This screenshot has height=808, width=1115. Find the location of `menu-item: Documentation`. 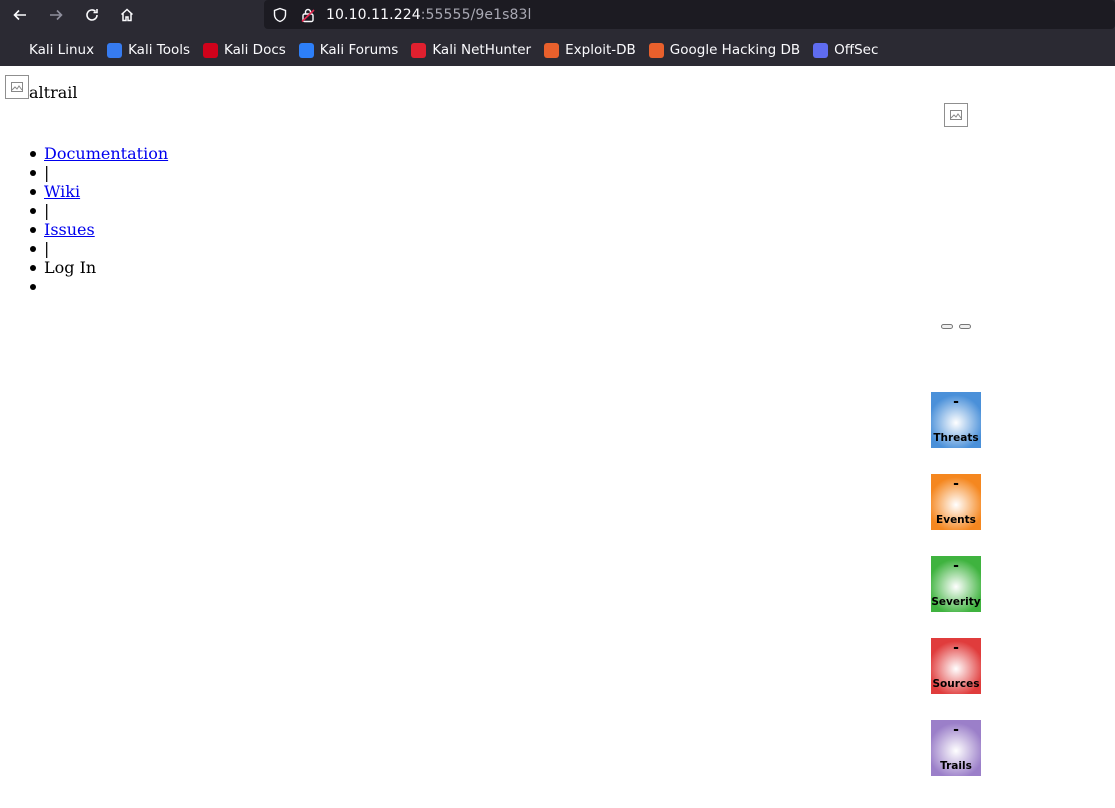

menu-item: Documentation is located at coordinates (98, 153).